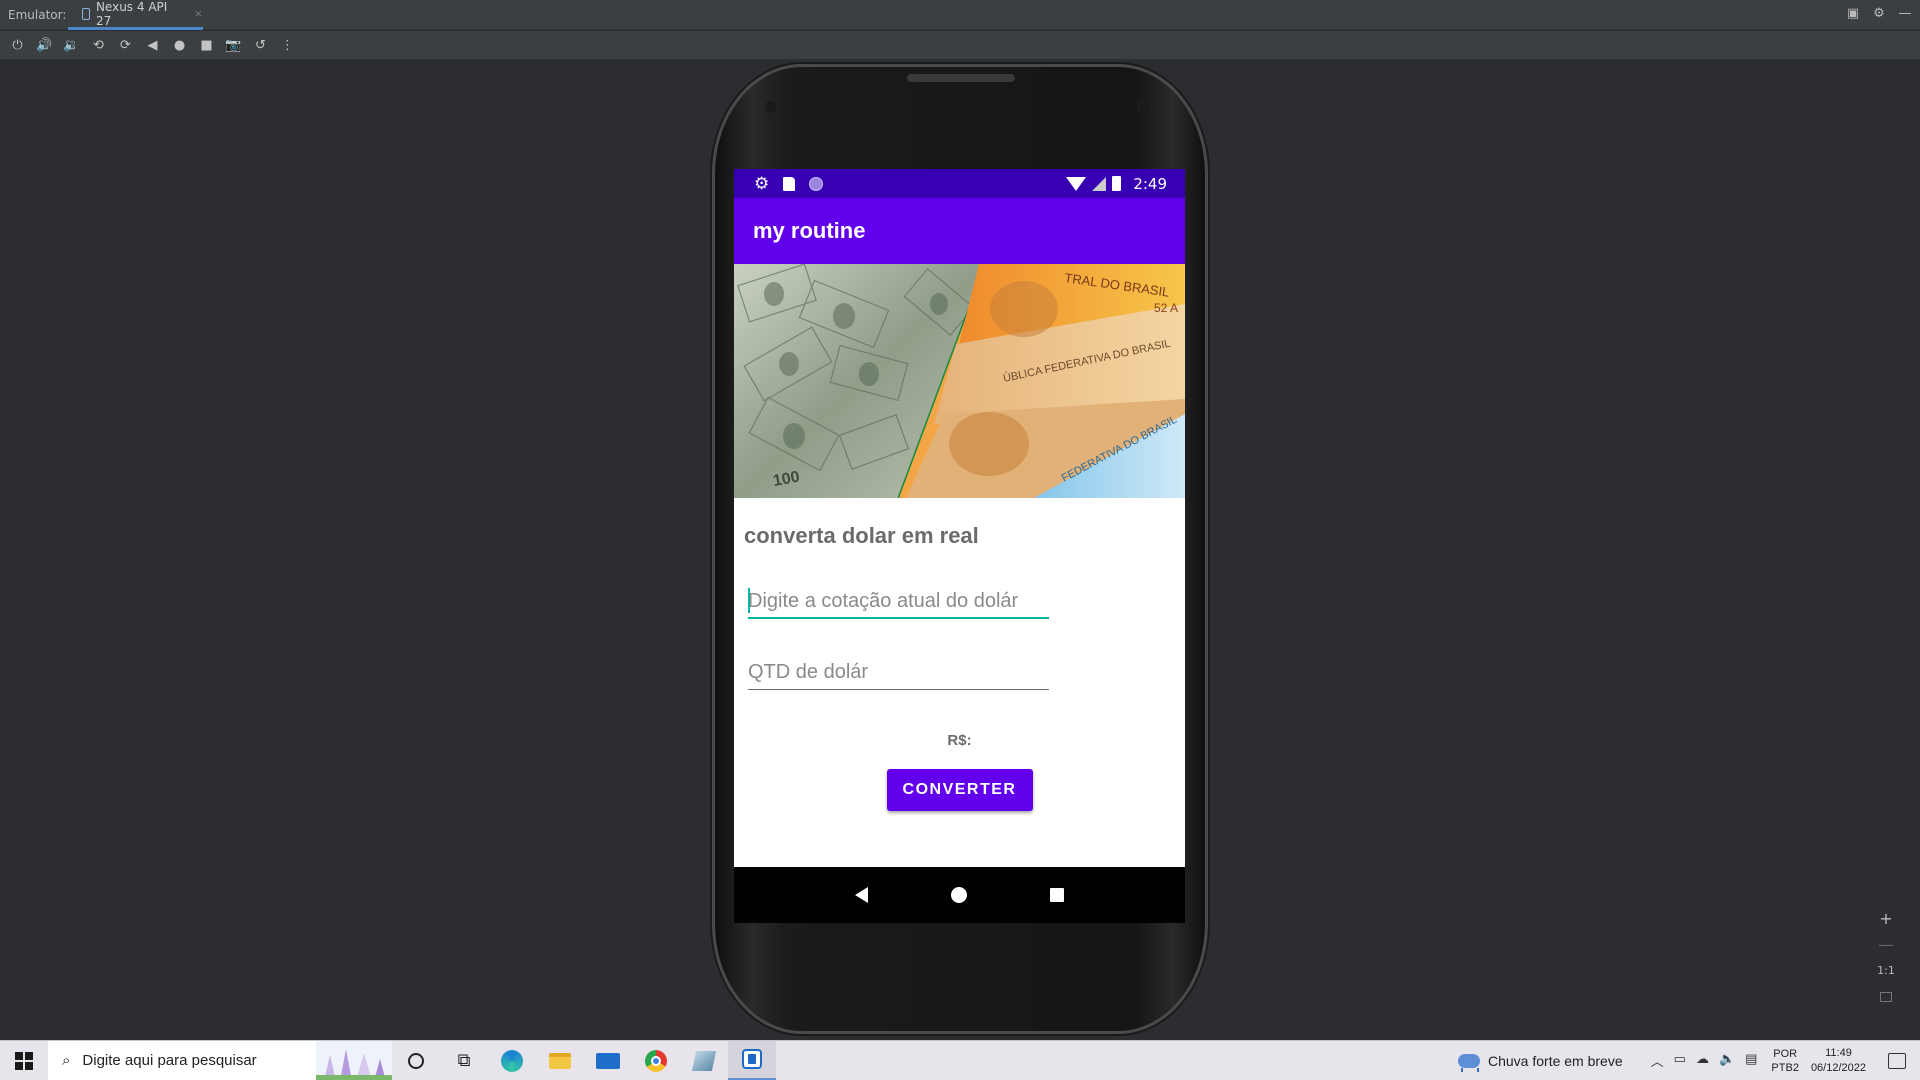 This screenshot has height=1080, width=1920. What do you see at coordinates (1905, 14) in the screenshot?
I see `minimize-icon: —` at bounding box center [1905, 14].